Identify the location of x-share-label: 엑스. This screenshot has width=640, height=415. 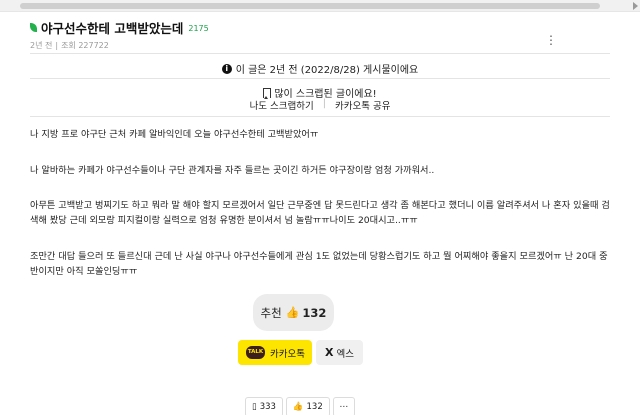
(345, 354).